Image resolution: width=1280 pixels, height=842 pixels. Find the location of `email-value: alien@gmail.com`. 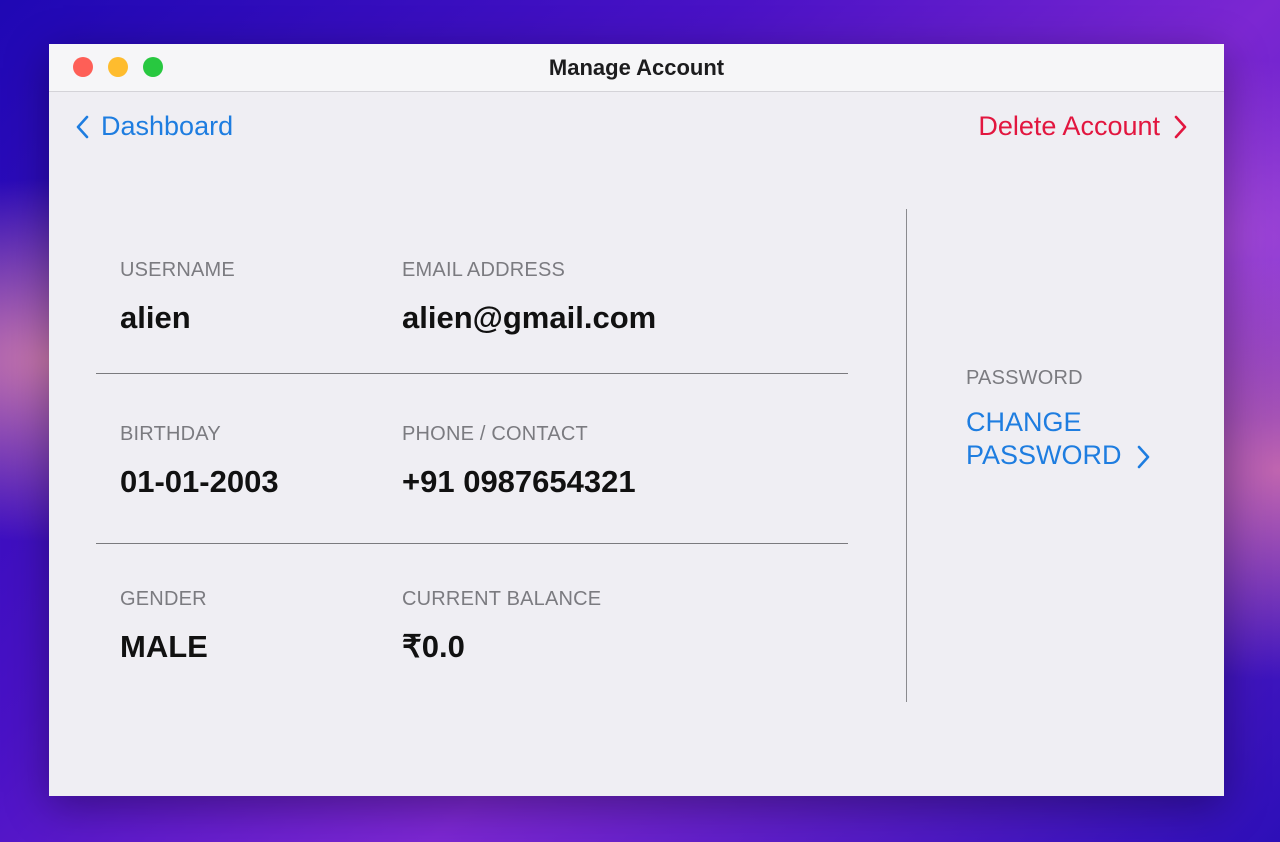

email-value: alien@gmail.com is located at coordinates (529, 317).